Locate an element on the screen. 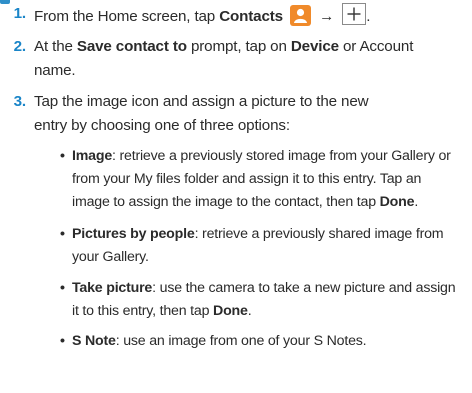 This screenshot has height=393, width=472. option-text: it to this entry, then tap is located at coordinates (143, 311).